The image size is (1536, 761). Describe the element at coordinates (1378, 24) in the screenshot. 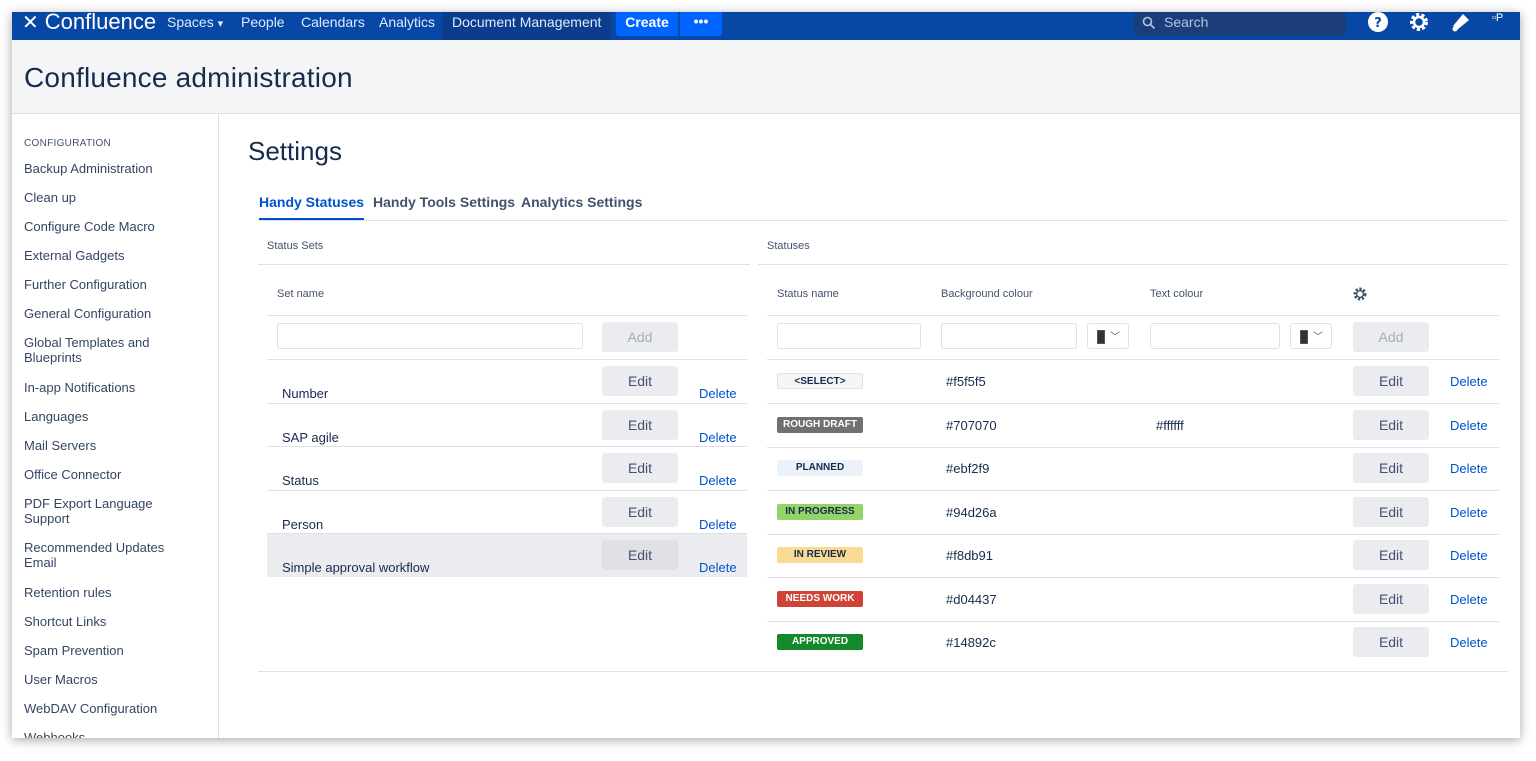

I see `help-icon: ?` at that location.